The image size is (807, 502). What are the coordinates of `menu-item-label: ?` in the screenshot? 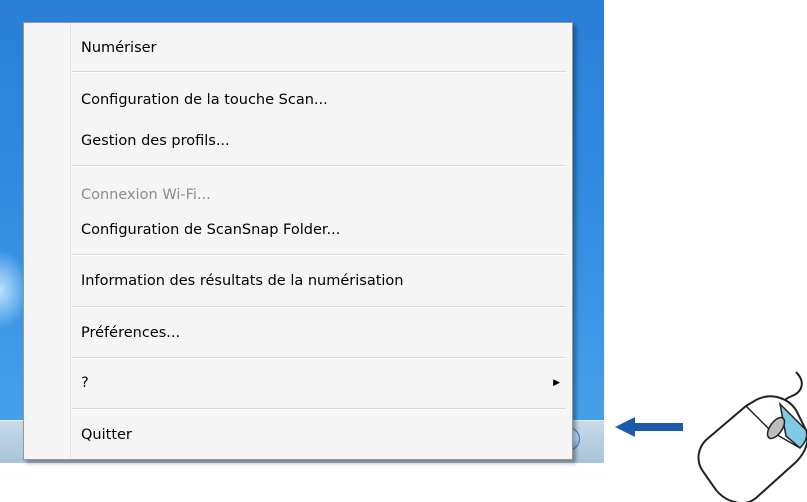 It's located at (85, 383).